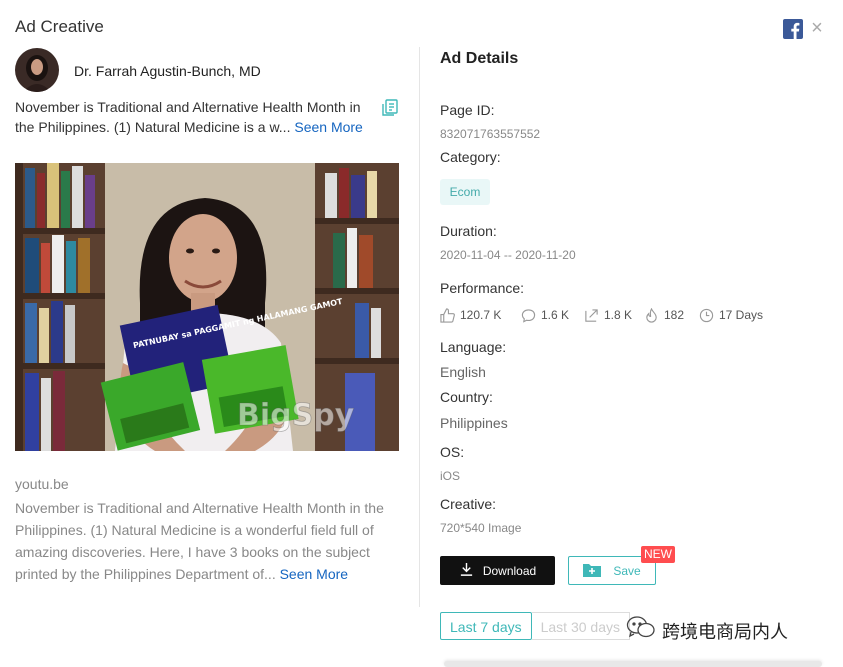  Describe the element at coordinates (296, 415) in the screenshot. I see `bigspy-watermark: BigSpy` at that location.